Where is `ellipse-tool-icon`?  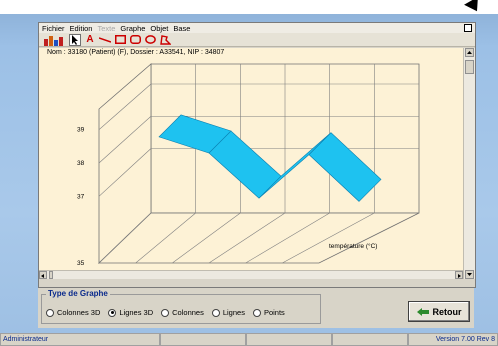
ellipse-tool-icon is located at coordinates (150, 40).